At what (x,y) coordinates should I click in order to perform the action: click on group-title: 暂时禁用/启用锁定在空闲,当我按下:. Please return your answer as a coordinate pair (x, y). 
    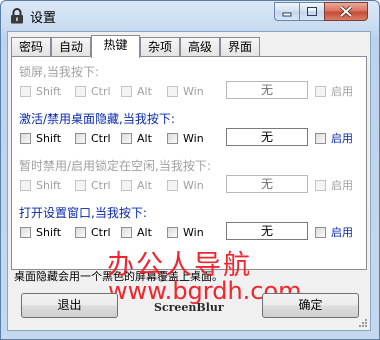
    Looking at the image, I should click on (115, 166).